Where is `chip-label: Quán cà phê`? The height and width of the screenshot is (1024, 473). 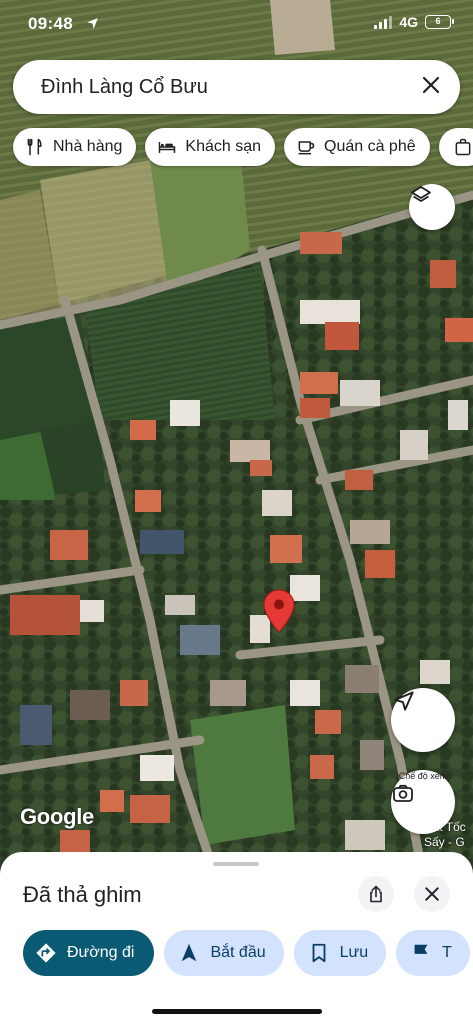
chip-label: Quán cà phê is located at coordinates (370, 146).